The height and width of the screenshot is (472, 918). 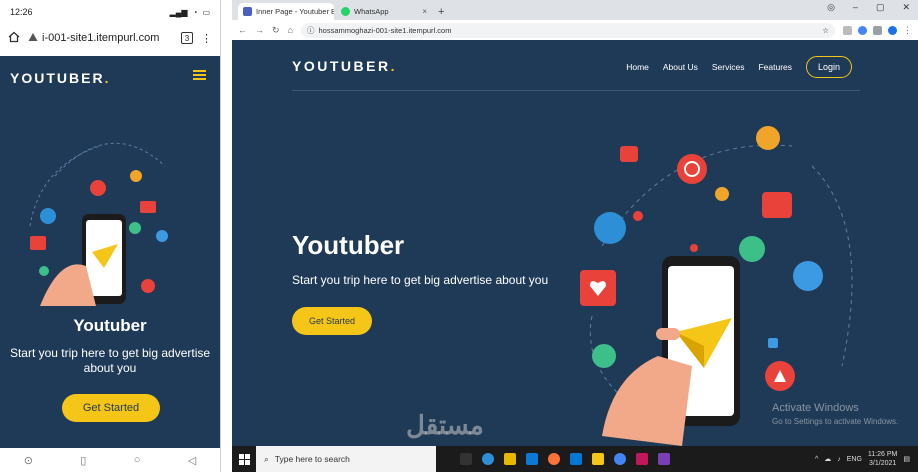 I want to click on browser-tab-whatsapp: WhatsApp ×, so click(x=384, y=11).